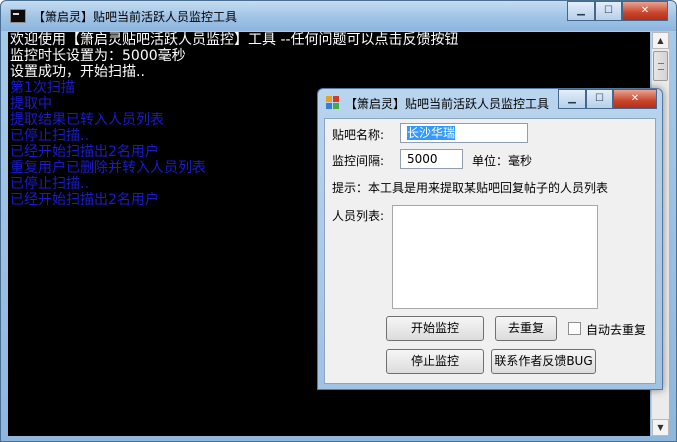  What do you see at coordinates (470, 188) in the screenshot?
I see `hint-text: 提示：本工具是用来提取某贴吧回复帖子的人员列表` at bounding box center [470, 188].